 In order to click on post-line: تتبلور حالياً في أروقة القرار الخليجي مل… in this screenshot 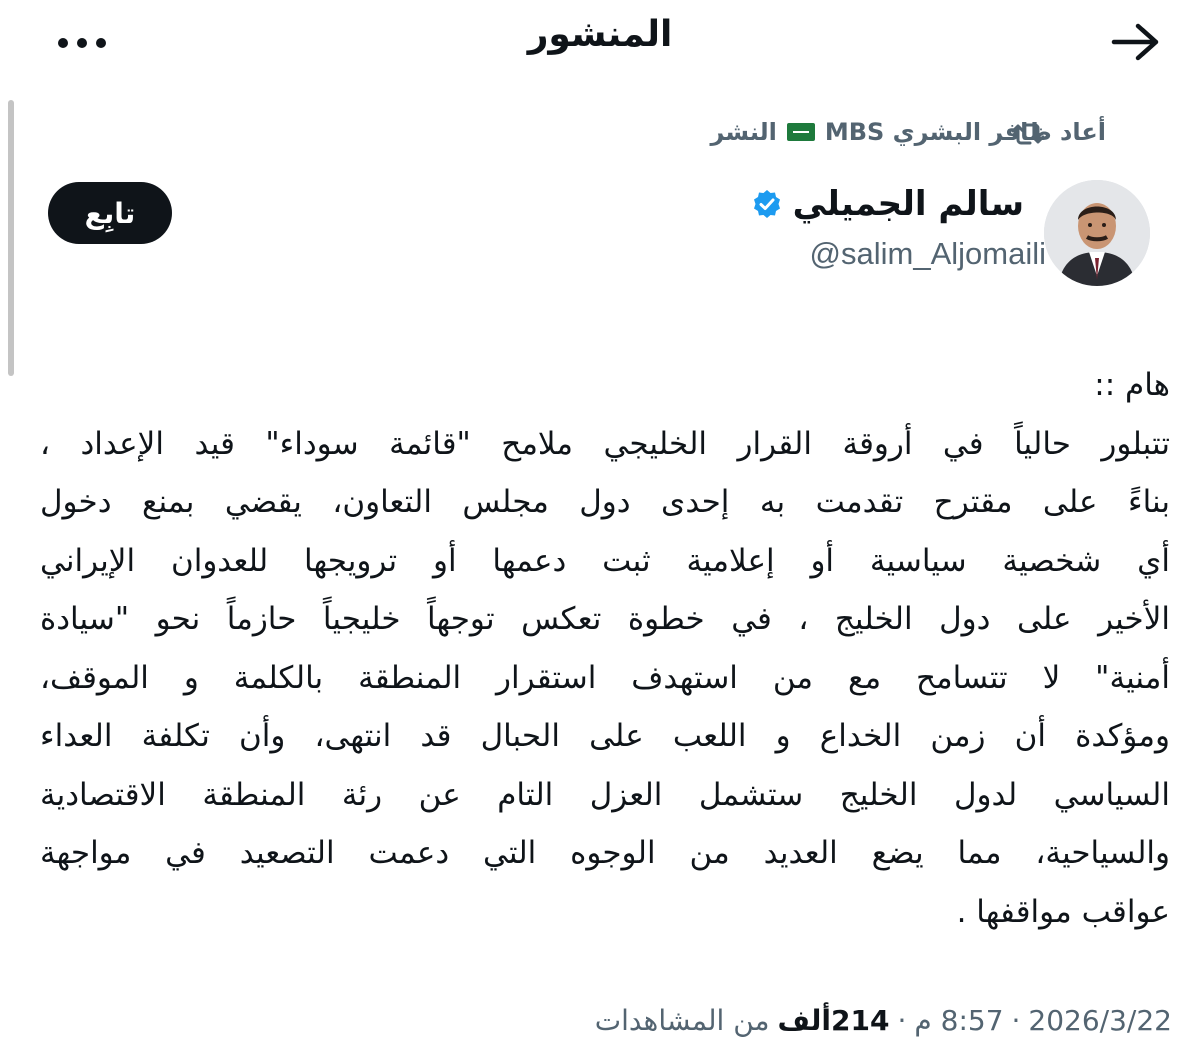, I will do `click(605, 443)`.